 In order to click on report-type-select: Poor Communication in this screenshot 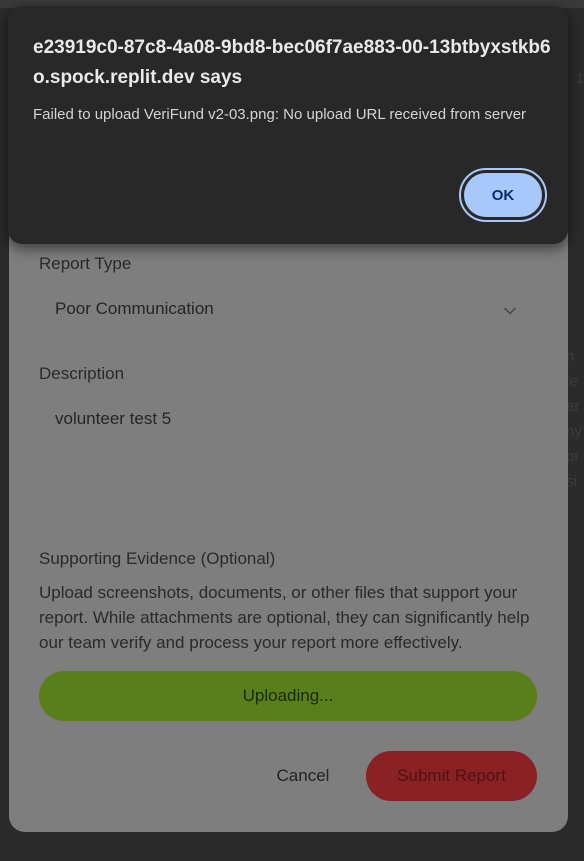, I will do `click(288, 310)`.